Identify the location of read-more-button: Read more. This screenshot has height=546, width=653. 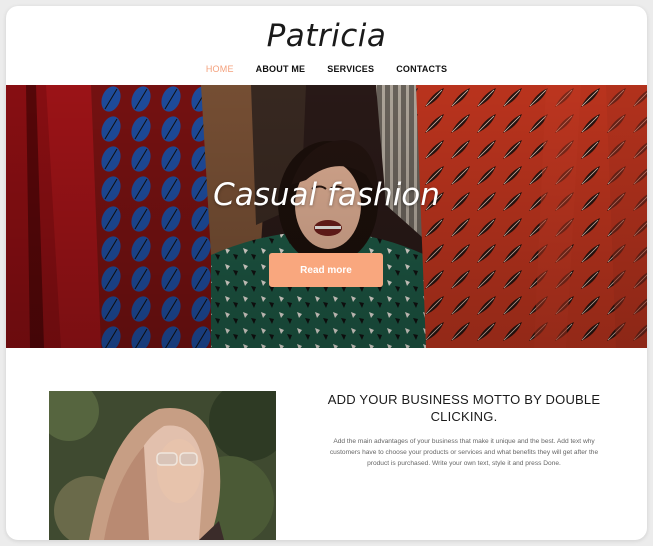
(326, 270).